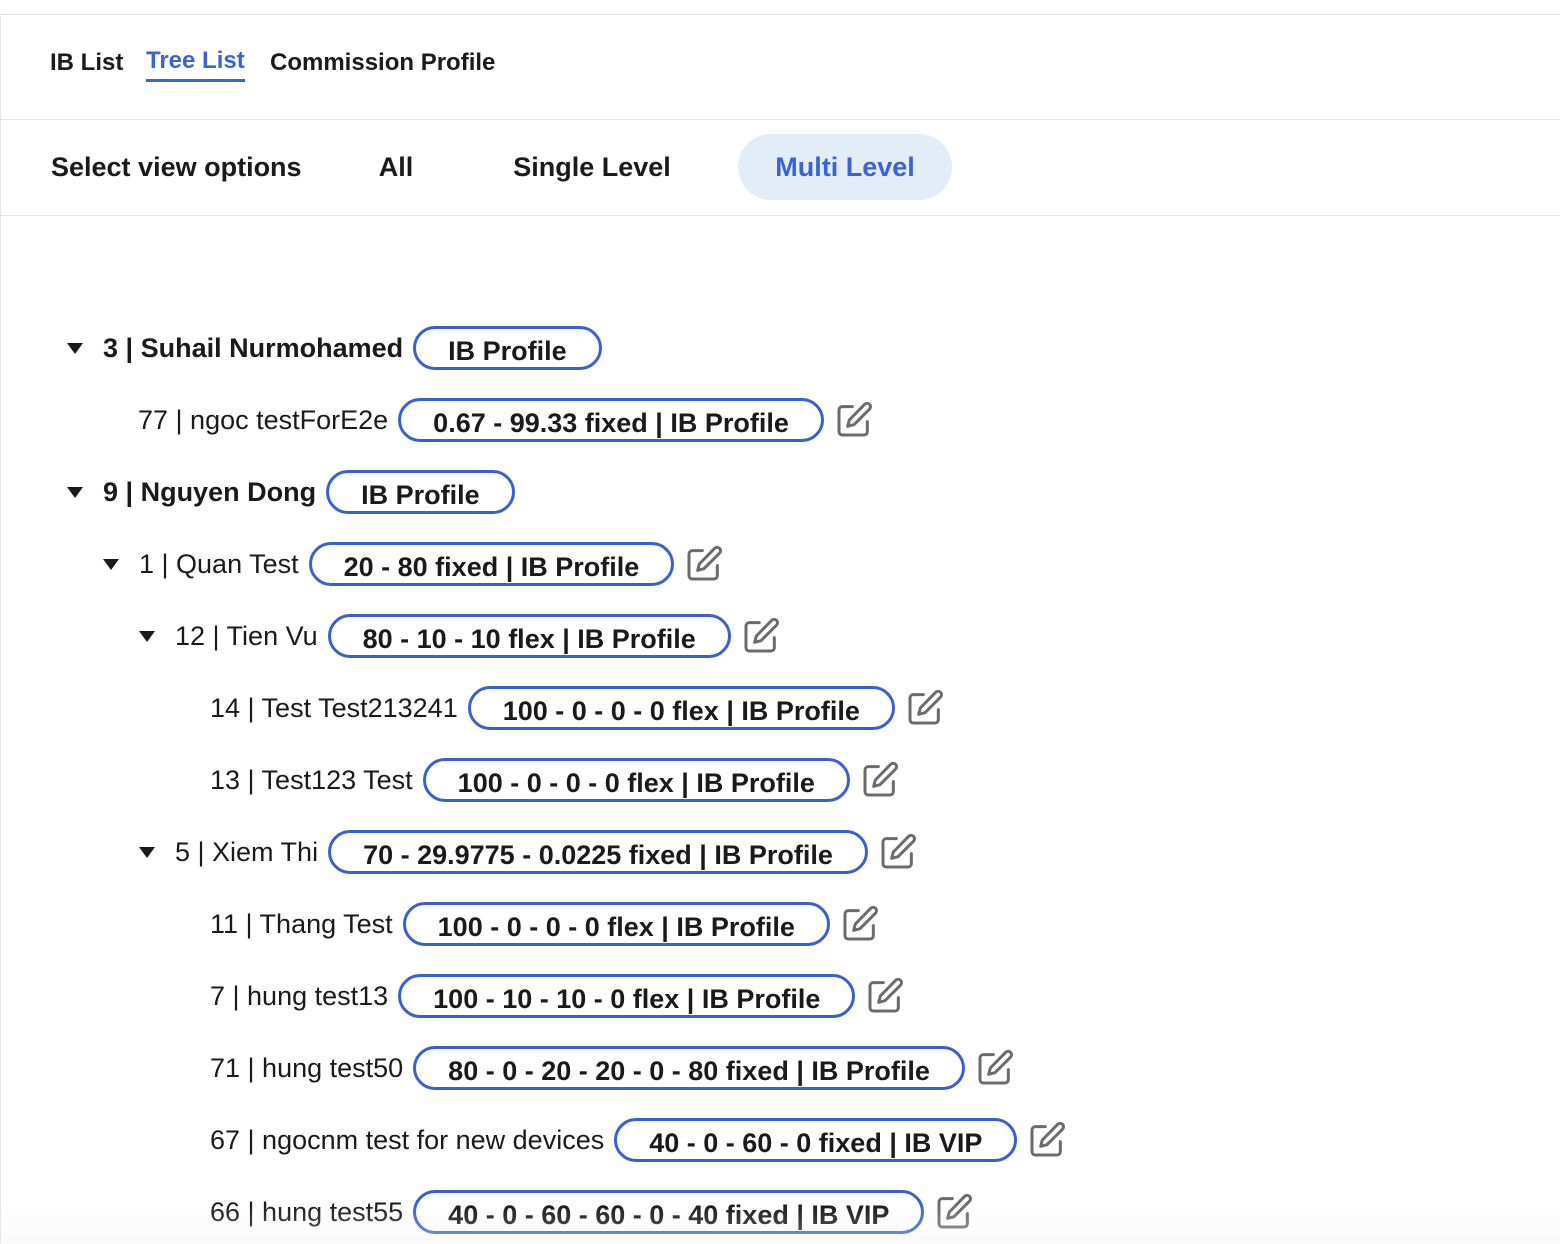 The image size is (1560, 1244). What do you see at coordinates (382, 63) in the screenshot?
I see `tab-commission-profile: Commission Profile` at bounding box center [382, 63].